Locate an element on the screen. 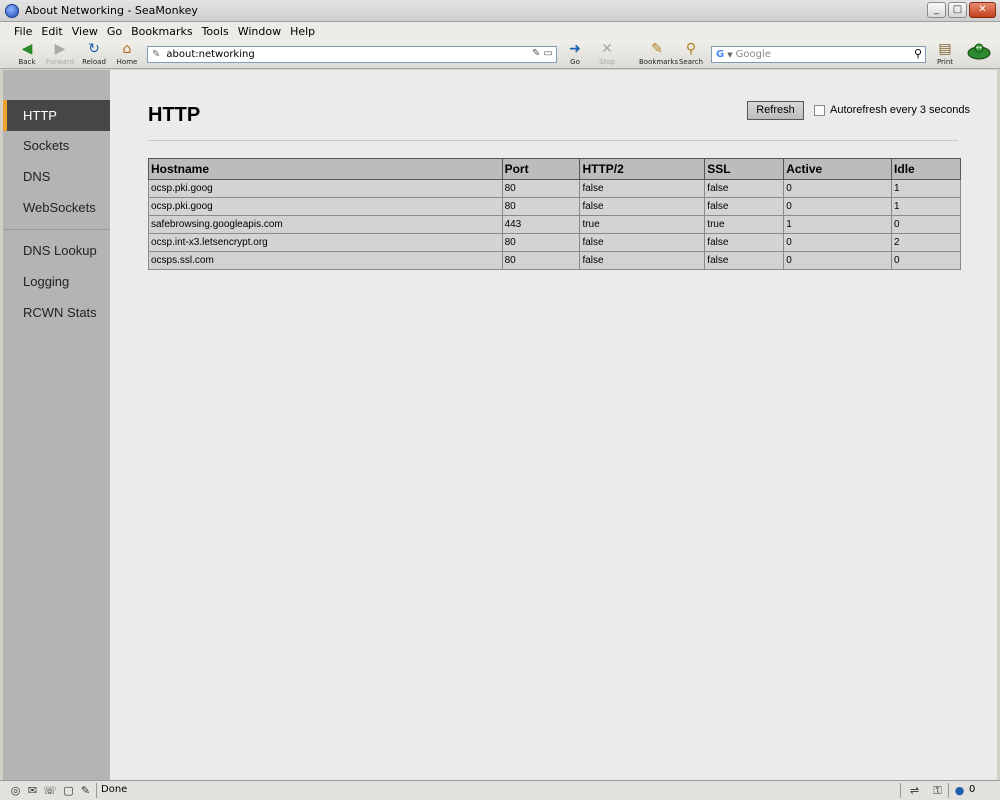  refresh-button: Refresh is located at coordinates (775, 110).